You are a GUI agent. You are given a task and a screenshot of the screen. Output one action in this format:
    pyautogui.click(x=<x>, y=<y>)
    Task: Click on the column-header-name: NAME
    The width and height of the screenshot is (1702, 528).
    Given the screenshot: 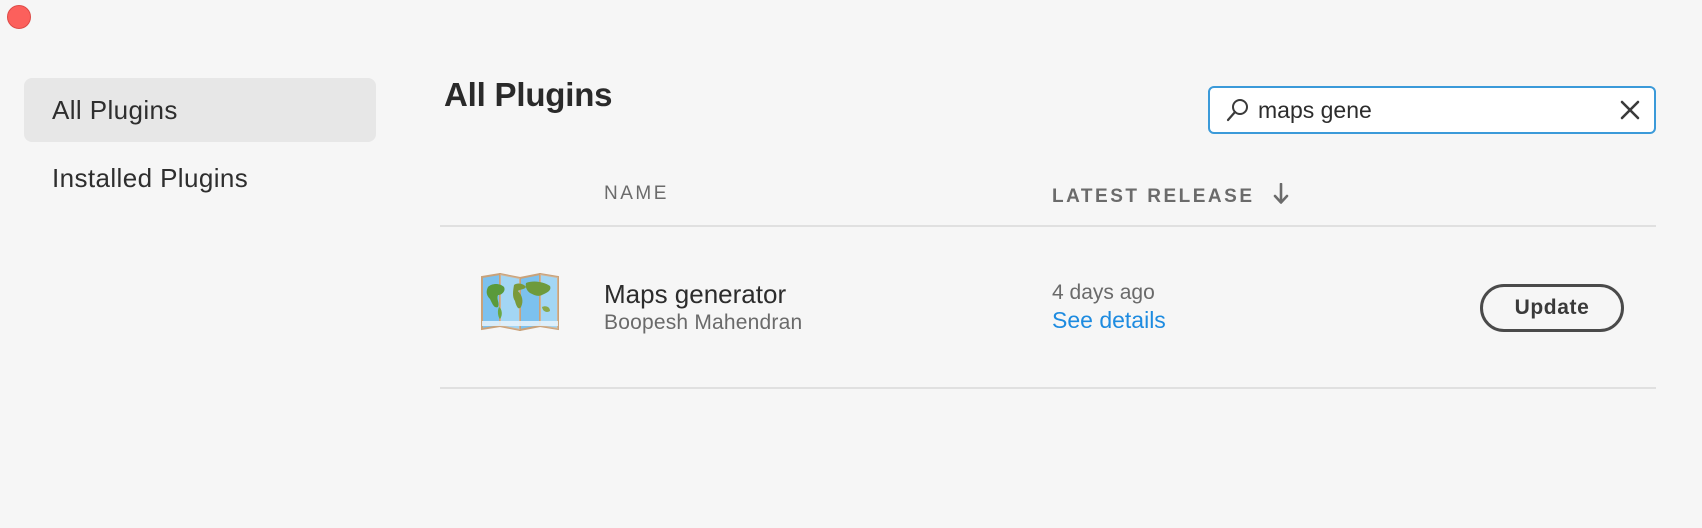 What is the action you would take?
    pyautogui.click(x=636, y=194)
    